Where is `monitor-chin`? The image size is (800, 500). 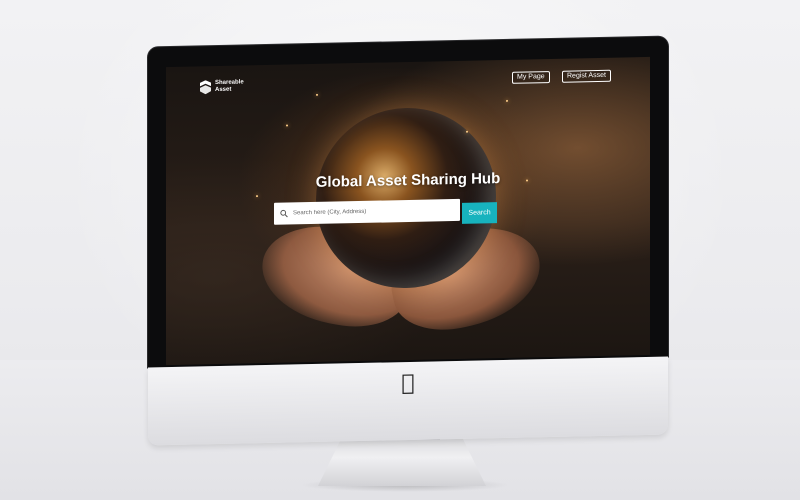 monitor-chin is located at coordinates (408, 401).